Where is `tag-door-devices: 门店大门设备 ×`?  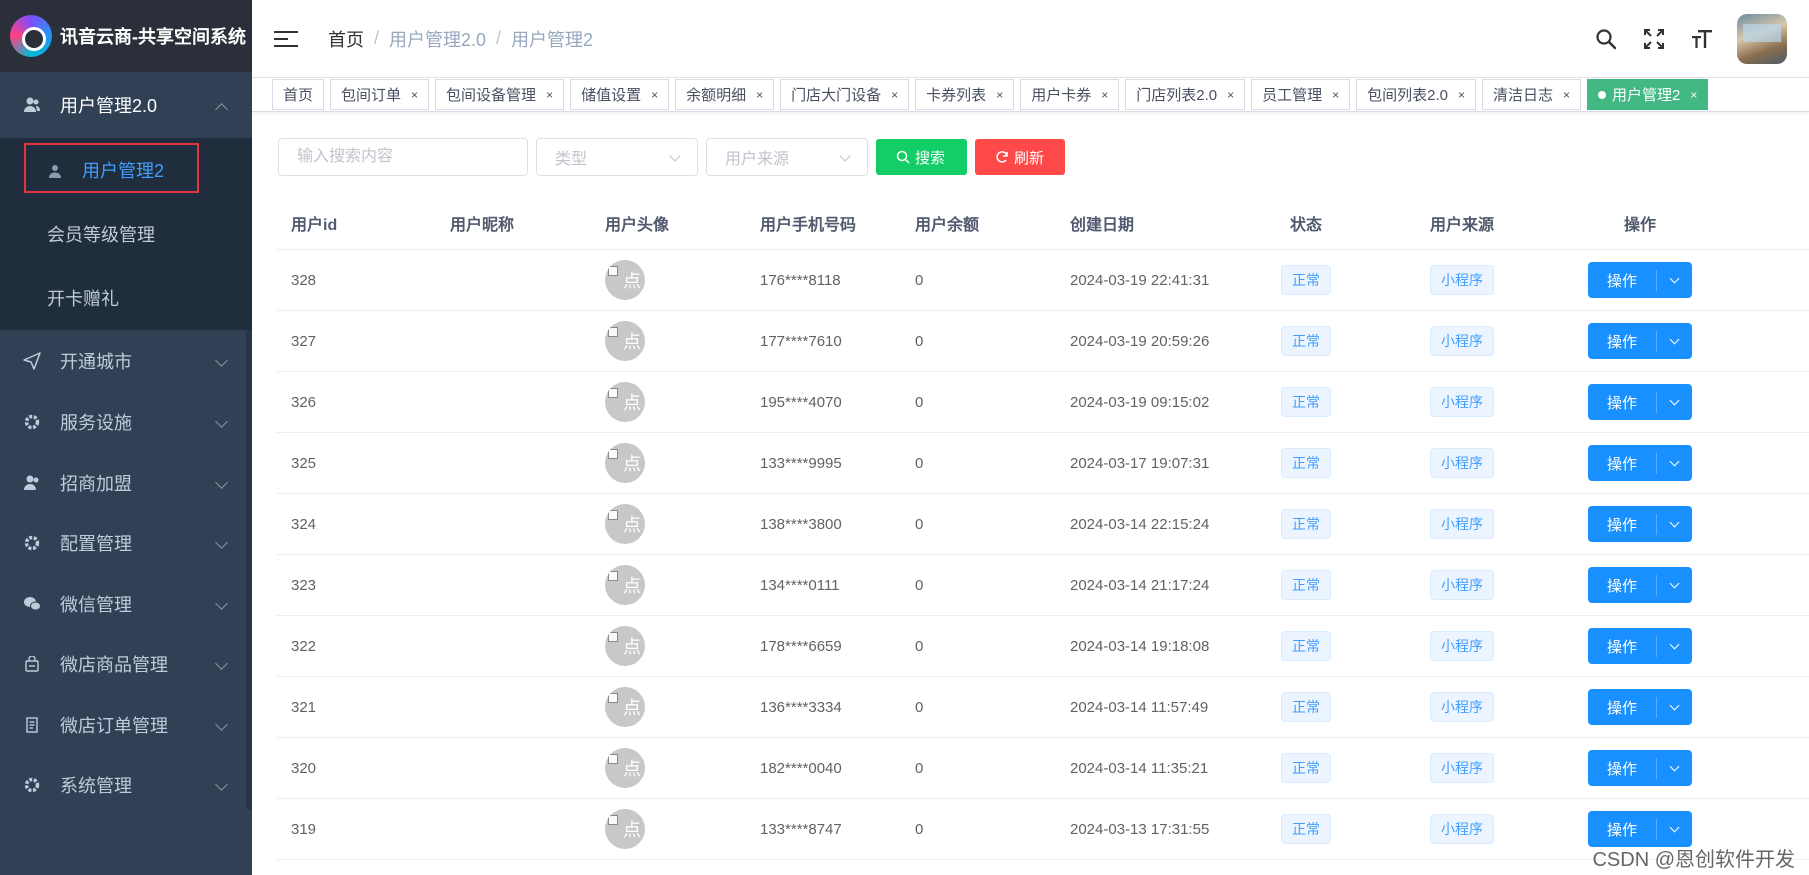 tag-door-devices: 门店大门设备 × is located at coordinates (845, 94).